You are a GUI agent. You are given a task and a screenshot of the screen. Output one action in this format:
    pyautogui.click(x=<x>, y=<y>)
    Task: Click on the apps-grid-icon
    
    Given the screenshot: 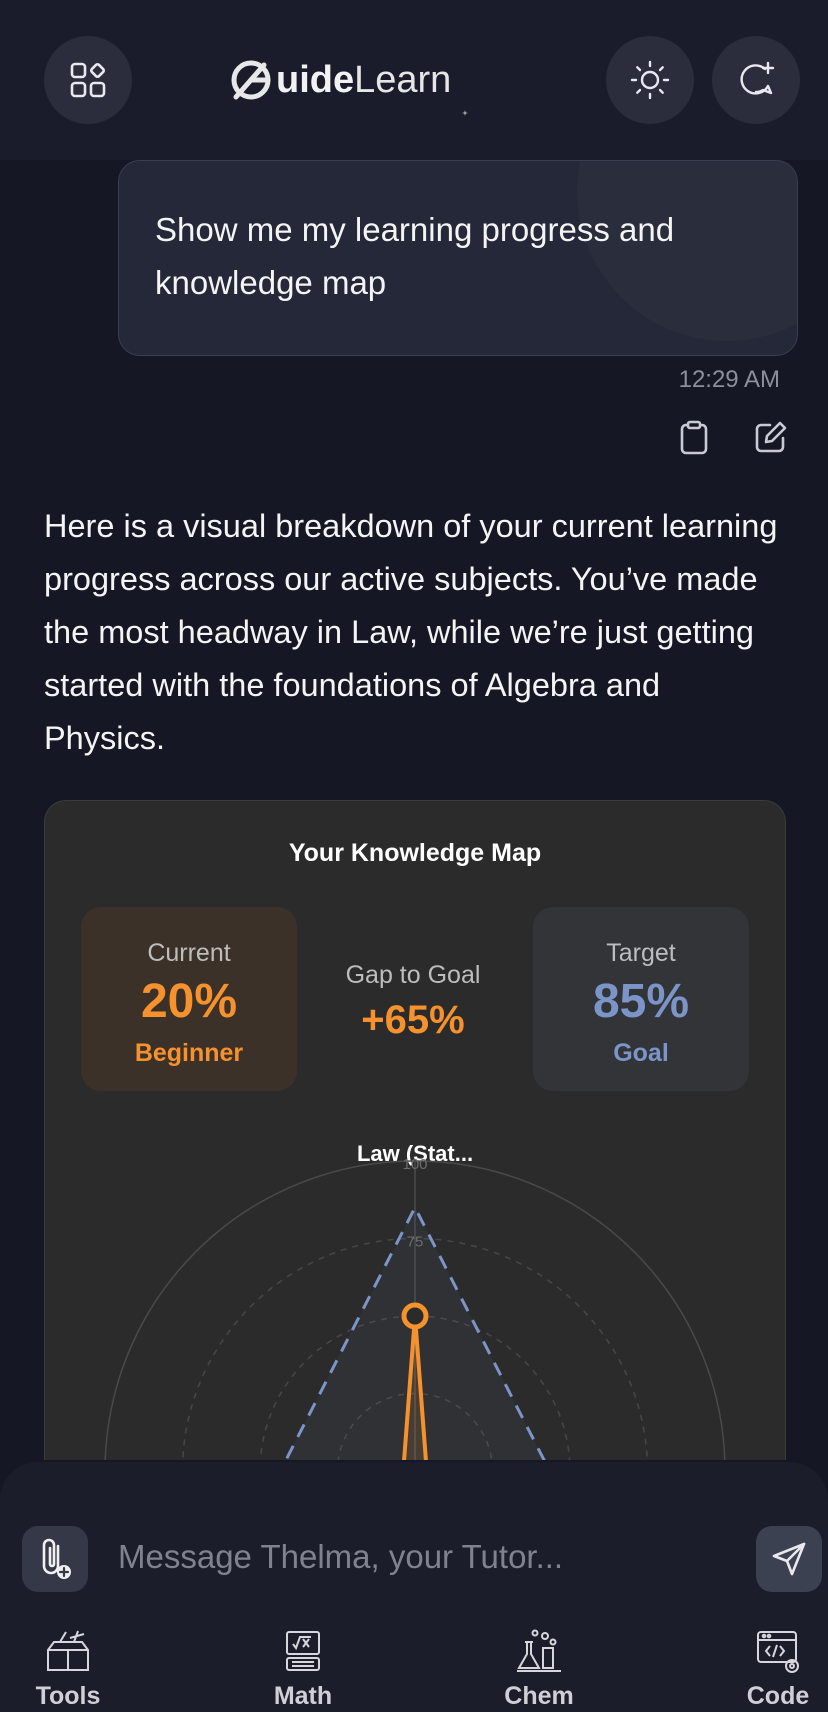 What is the action you would take?
    pyautogui.click(x=88, y=80)
    